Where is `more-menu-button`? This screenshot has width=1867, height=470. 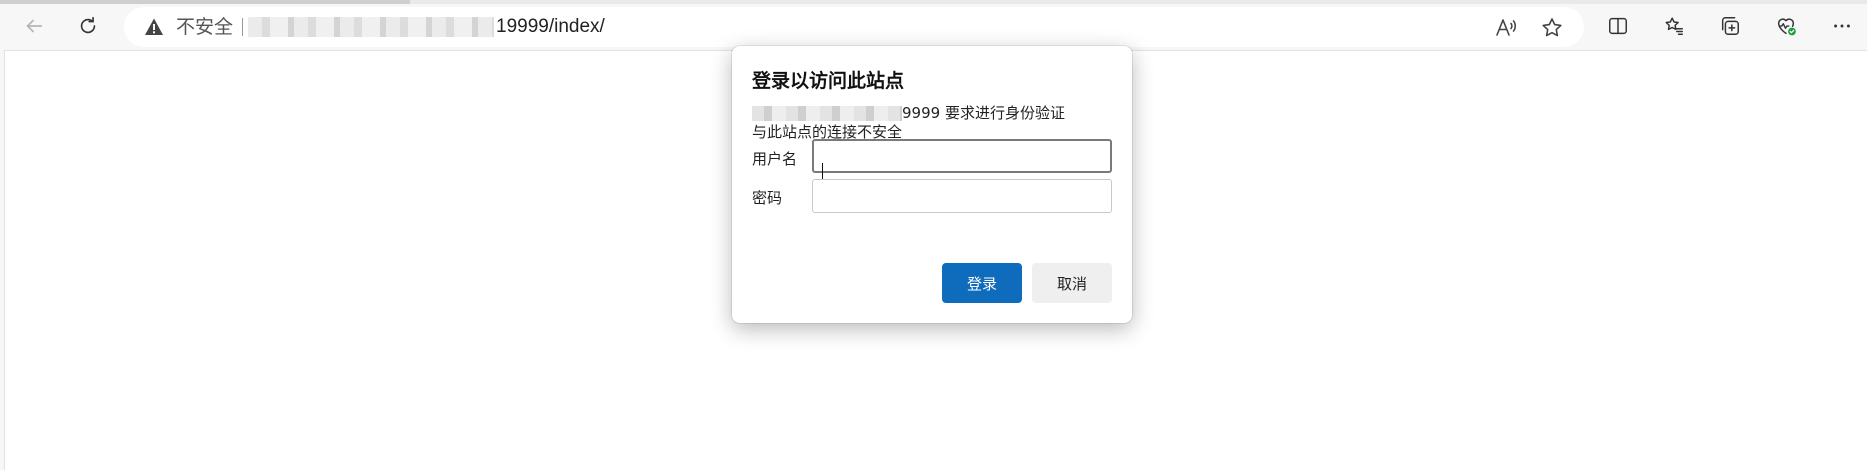
more-menu-button is located at coordinates (1842, 26).